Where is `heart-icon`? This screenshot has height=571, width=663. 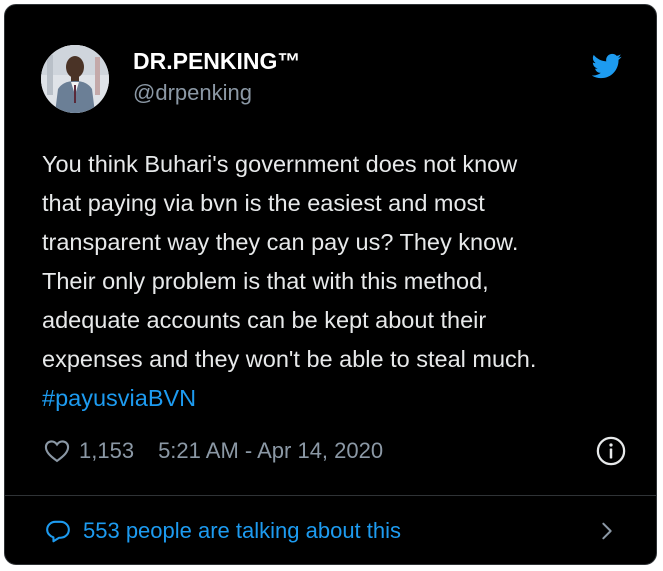
heart-icon is located at coordinates (57, 451).